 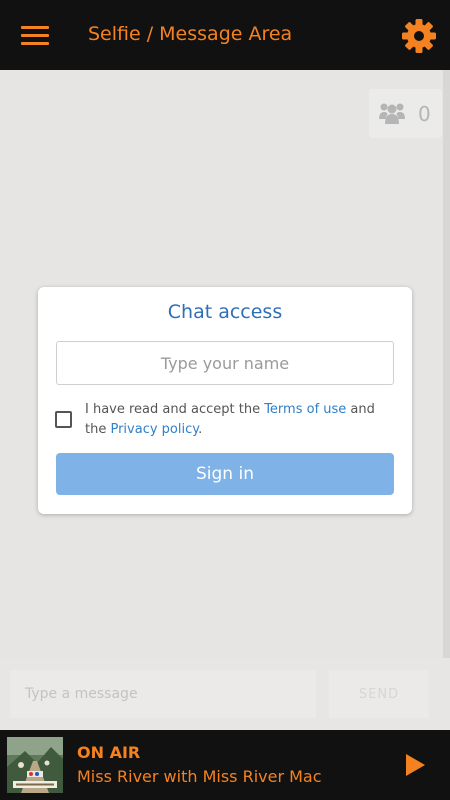 What do you see at coordinates (163, 694) in the screenshot?
I see `message-input` at bounding box center [163, 694].